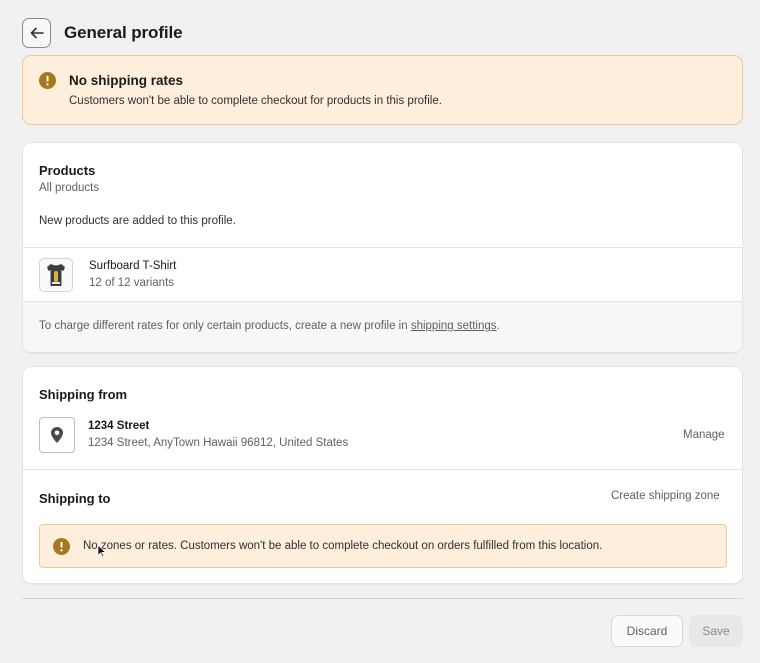 The height and width of the screenshot is (663, 760). What do you see at coordinates (102, 551) in the screenshot?
I see `mouse-cursor-icon` at bounding box center [102, 551].